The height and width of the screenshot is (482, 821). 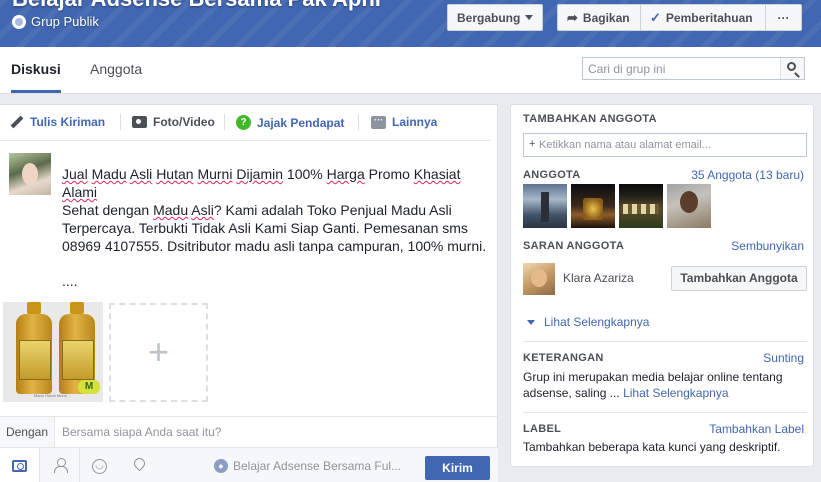 I want to click on with-label: Dengan, so click(x=27, y=432).